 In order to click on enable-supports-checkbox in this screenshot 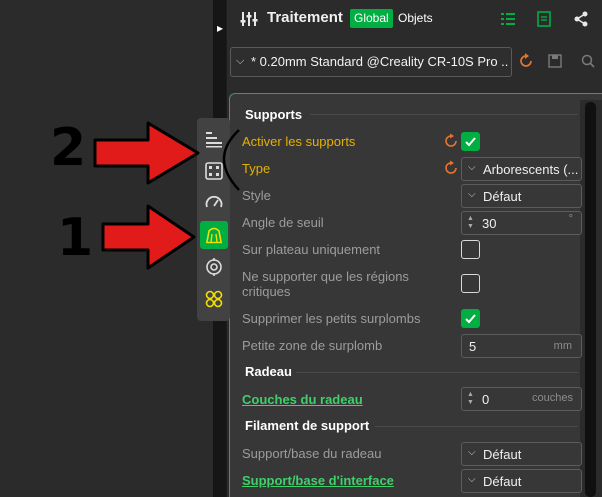, I will do `click(470, 141)`.